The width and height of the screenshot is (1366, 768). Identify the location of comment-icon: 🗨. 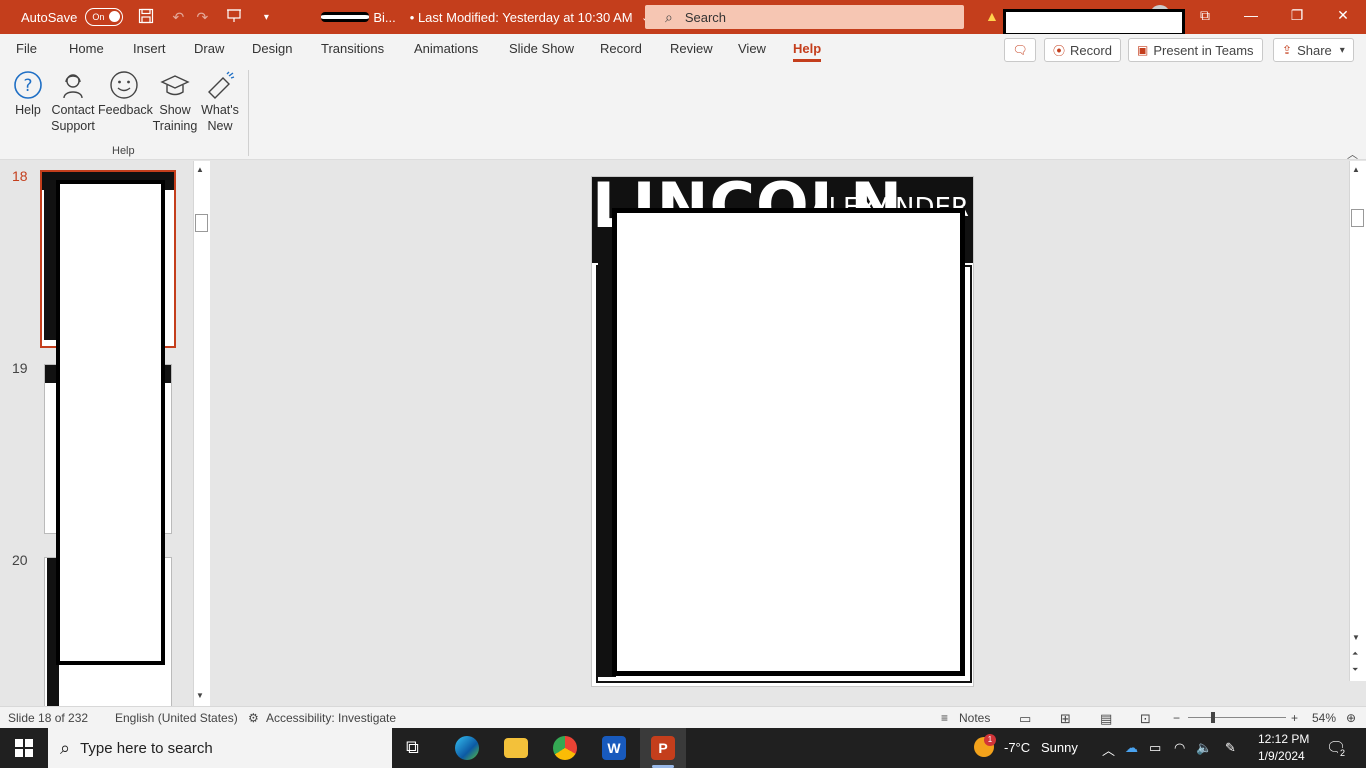
(1020, 50).